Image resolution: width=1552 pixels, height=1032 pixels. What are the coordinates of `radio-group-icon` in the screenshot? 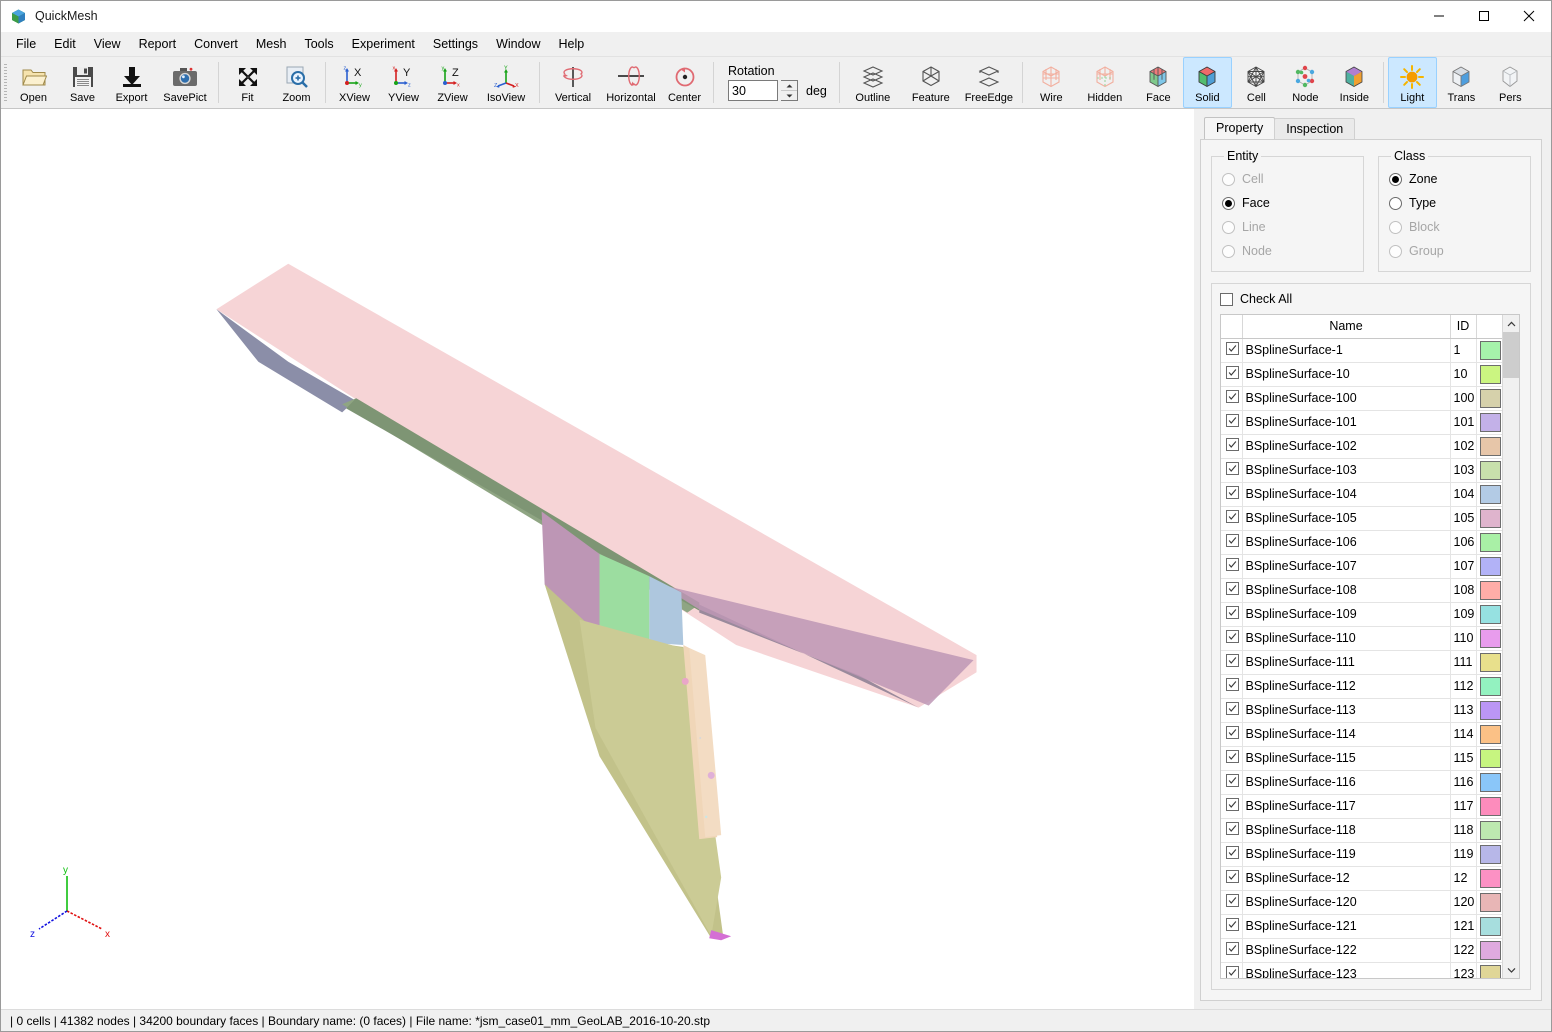 It's located at (1395, 251).